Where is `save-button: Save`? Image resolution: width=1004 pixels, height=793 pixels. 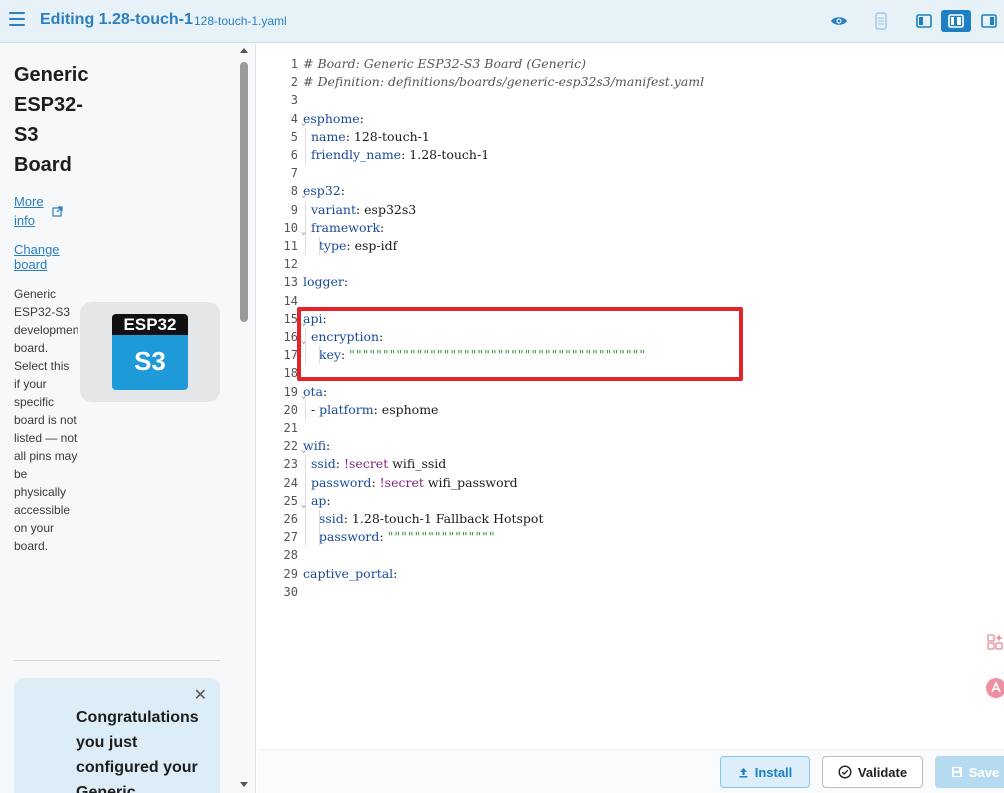
save-button: Save is located at coordinates (969, 772).